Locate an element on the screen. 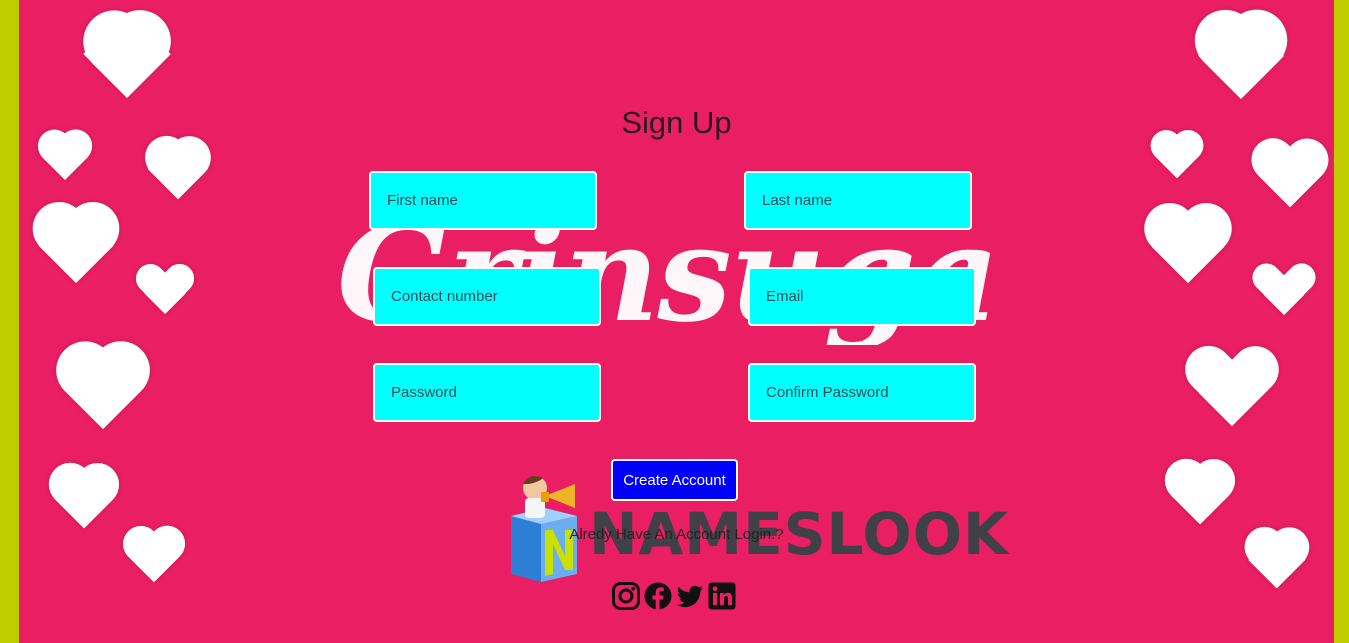 This screenshot has width=1349, height=643. page-title: Sign Up is located at coordinates (676, 122).